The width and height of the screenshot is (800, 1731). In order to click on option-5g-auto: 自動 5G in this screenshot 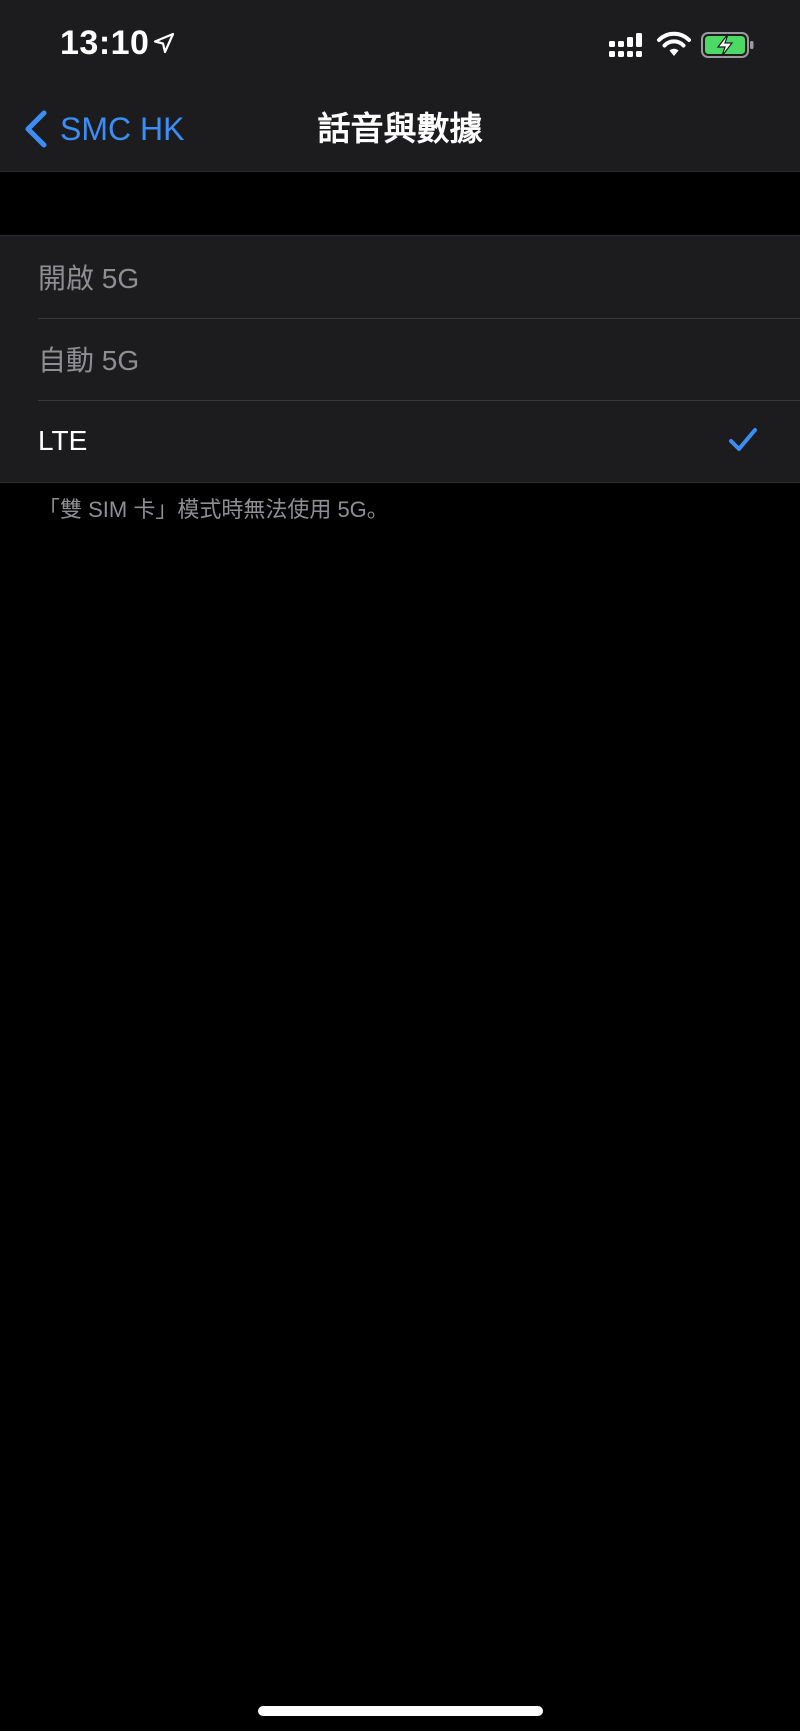, I will do `click(400, 359)`.